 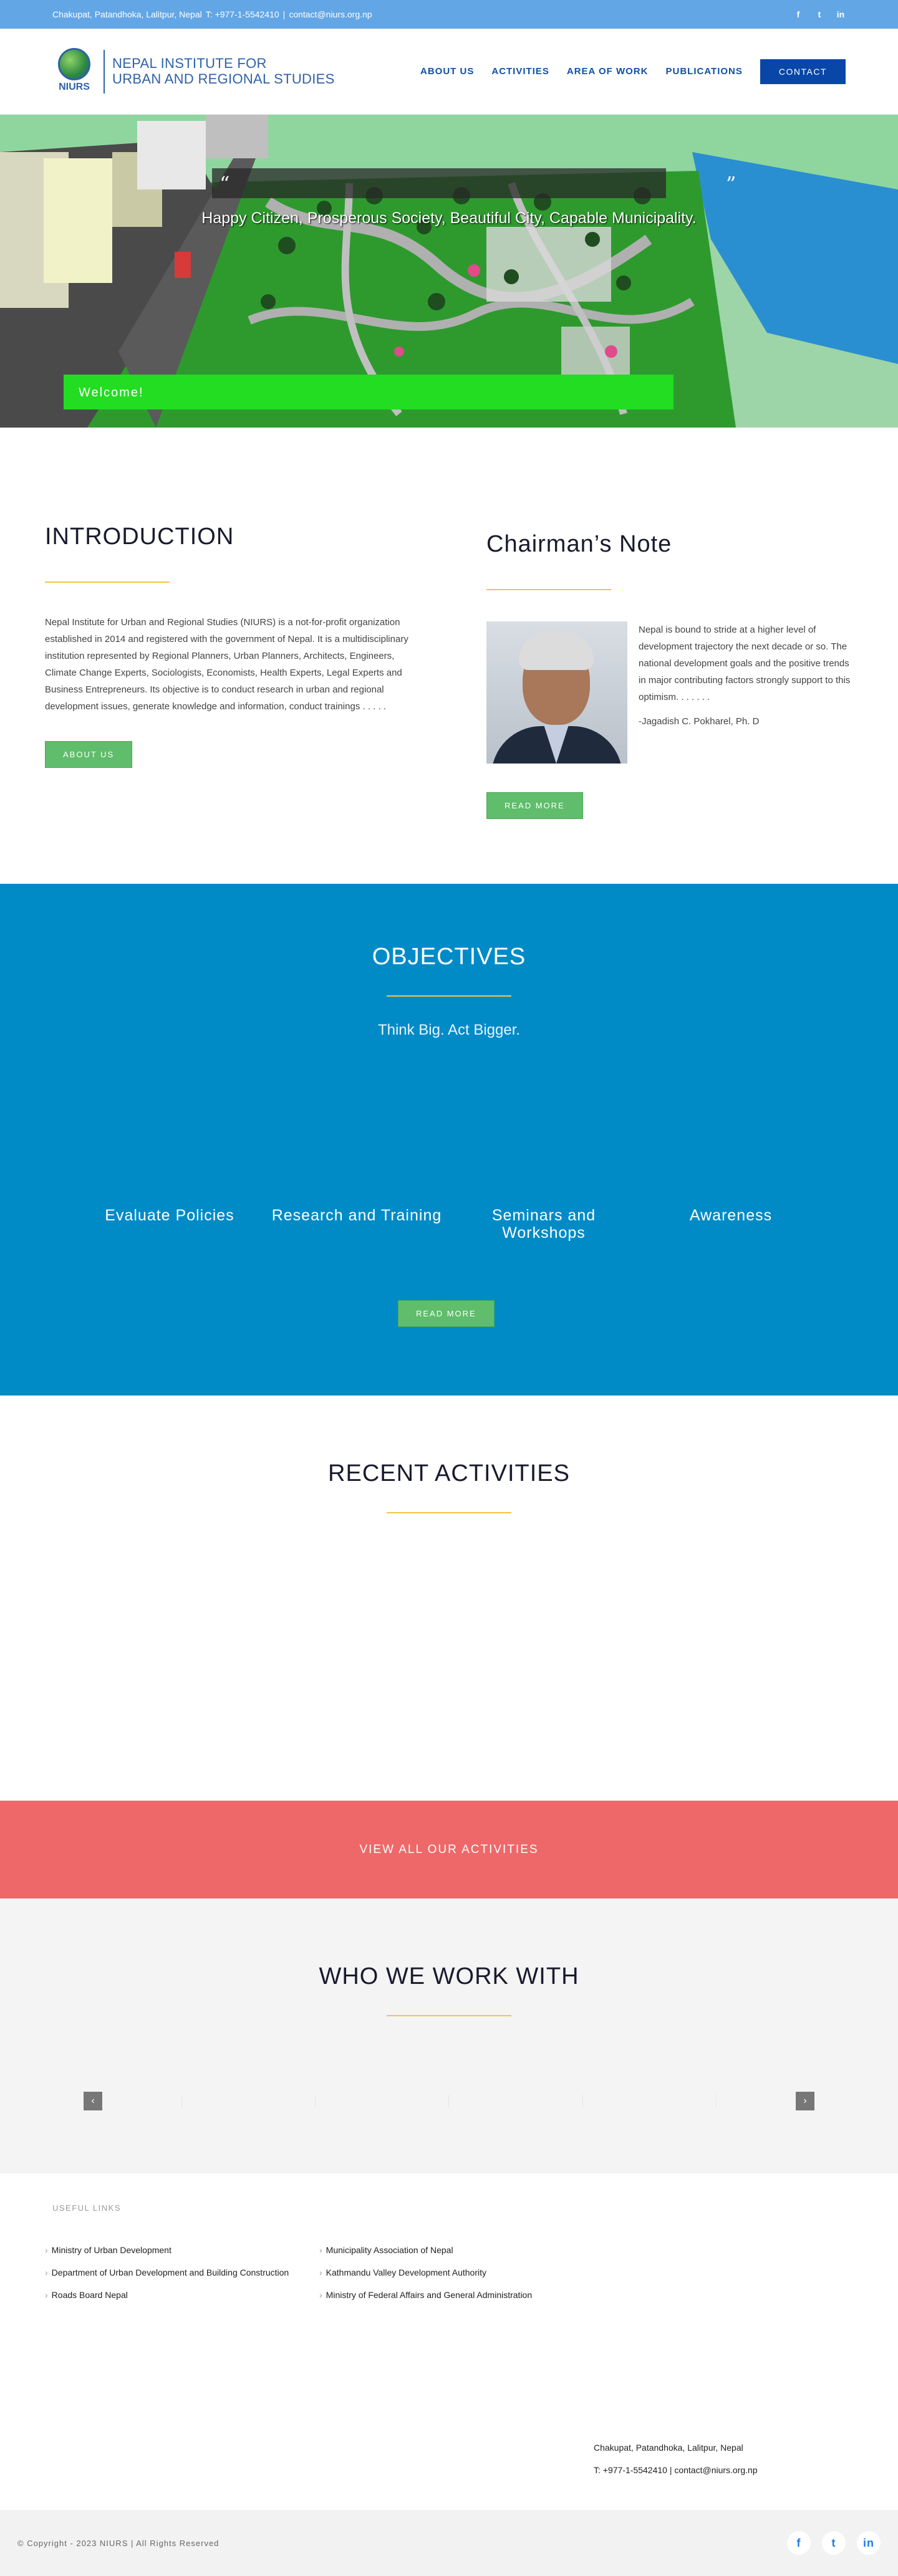 What do you see at coordinates (449, 957) in the screenshot?
I see `objectives-title: OBJECTIVES` at bounding box center [449, 957].